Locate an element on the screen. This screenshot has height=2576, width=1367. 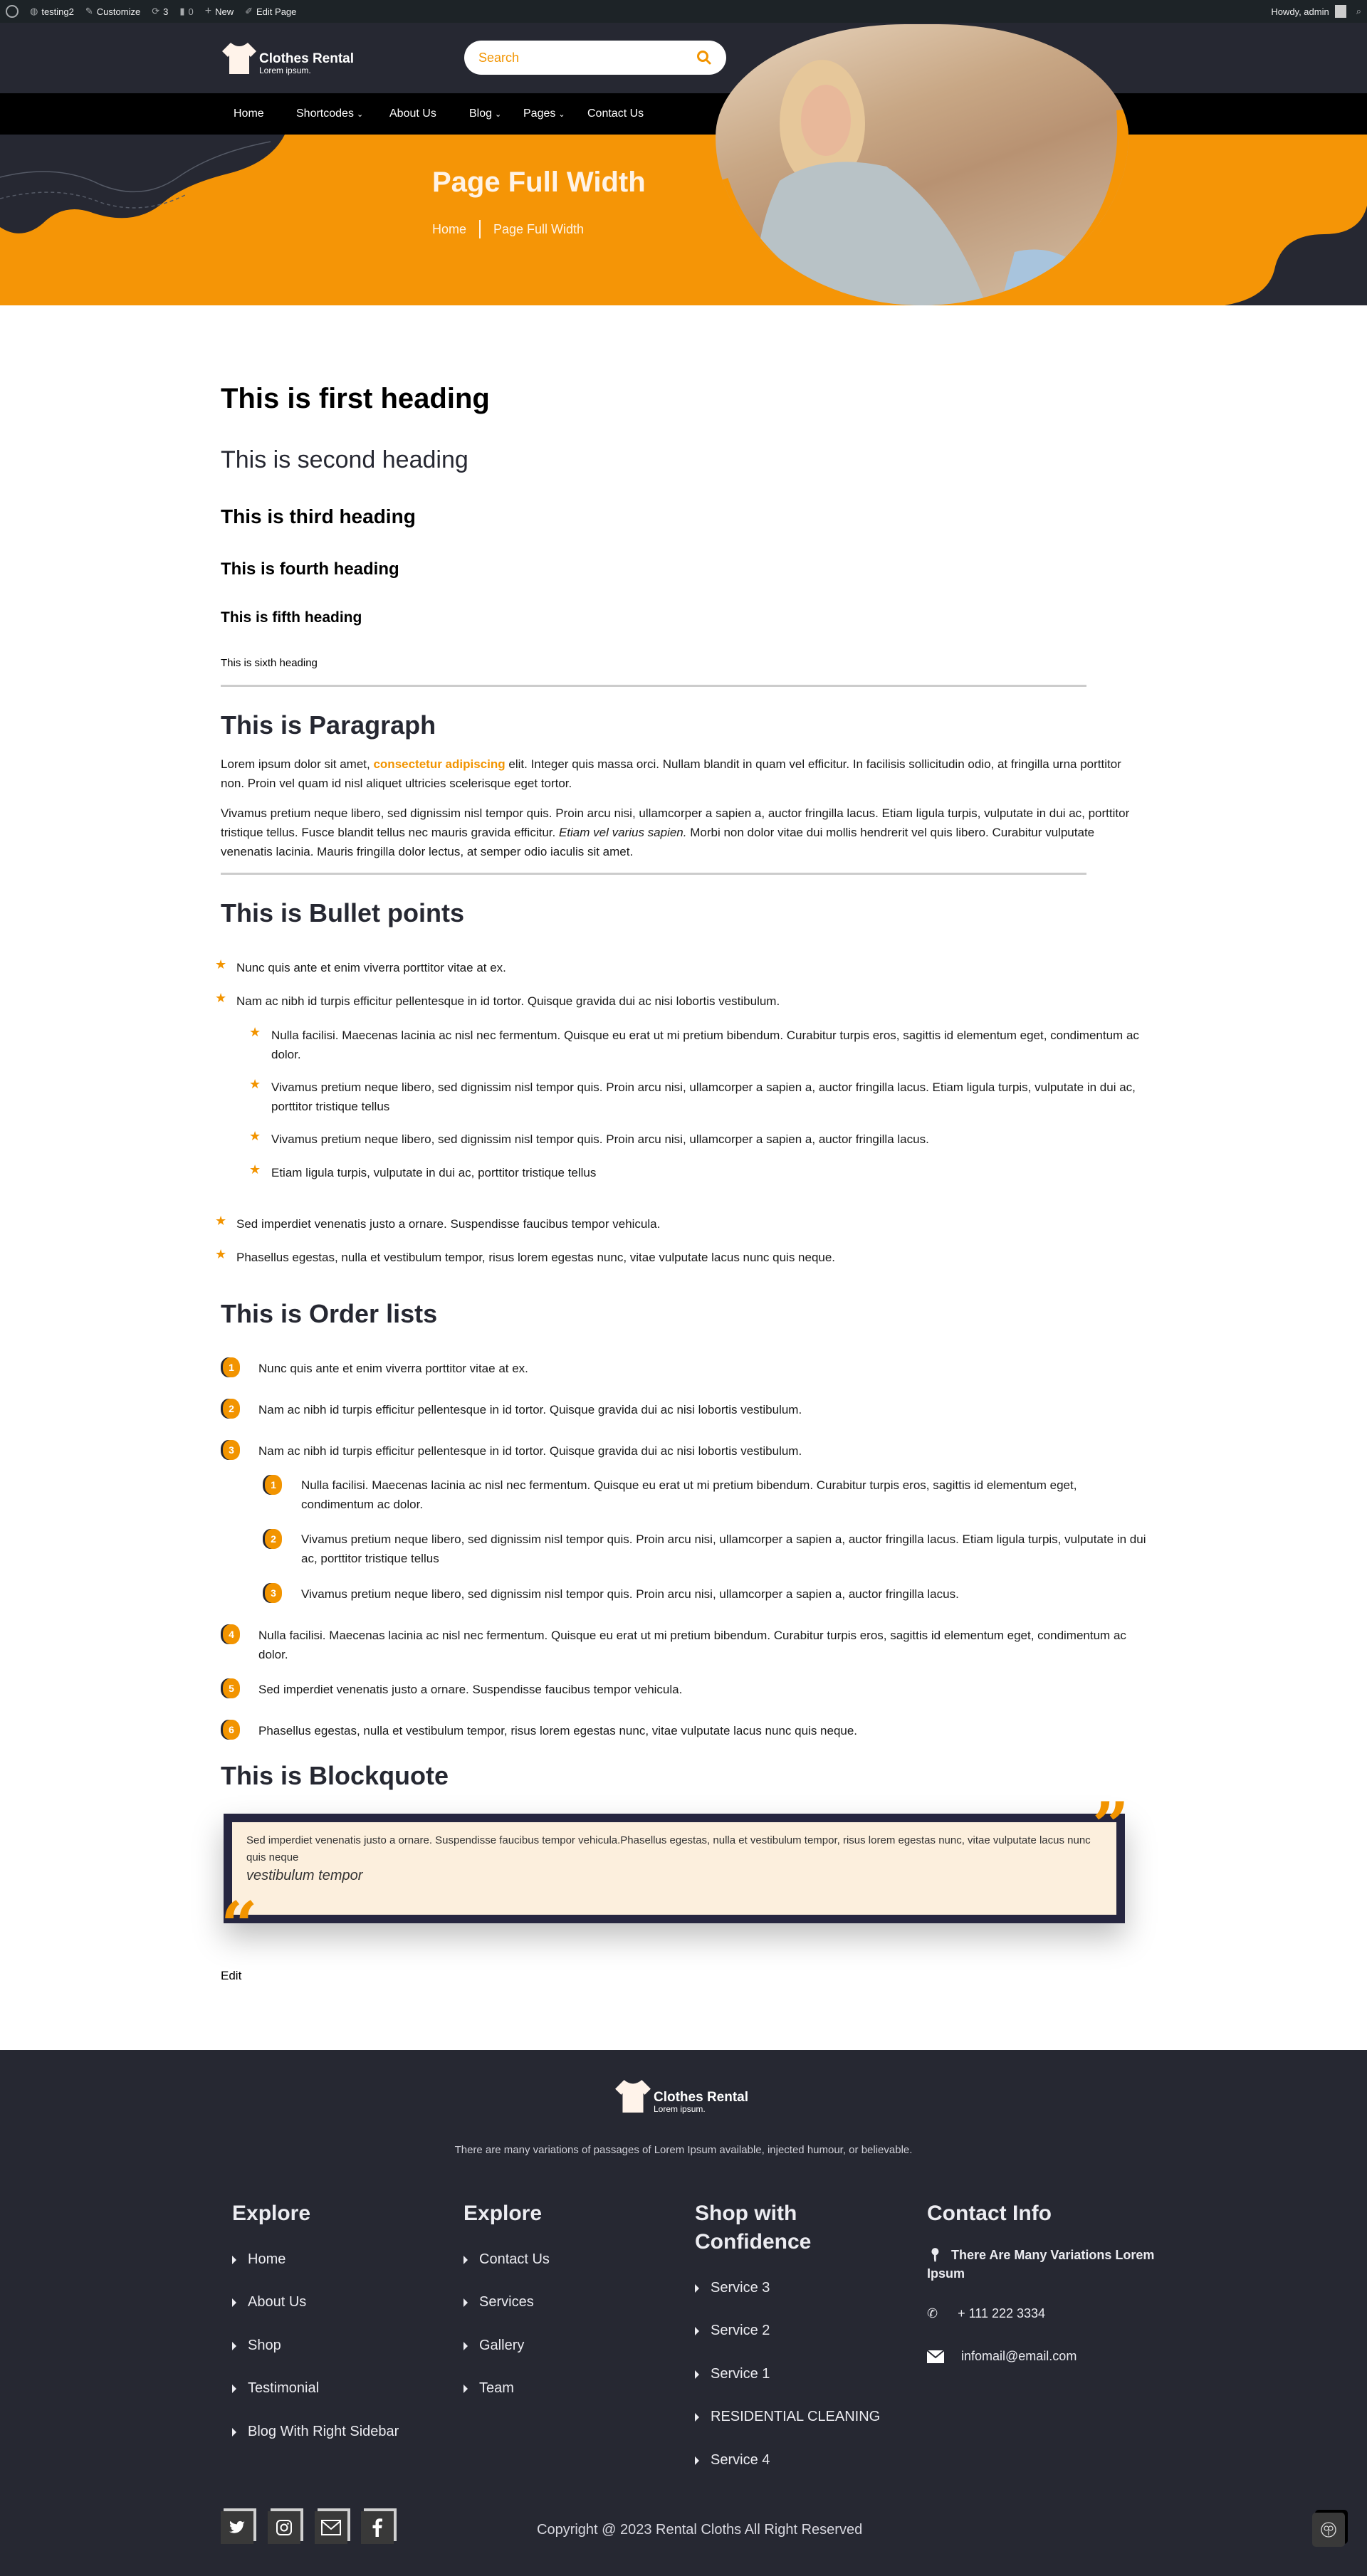
facebook-icon is located at coordinates (377, 2527).